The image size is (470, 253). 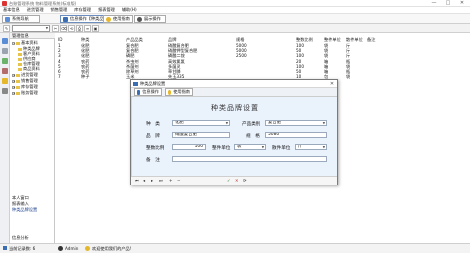 I want to click on ratio-input: 100, so click(x=189, y=147).